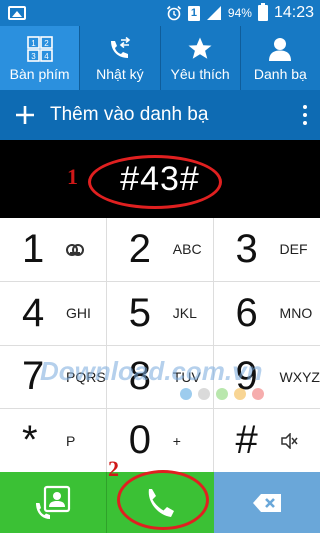 This screenshot has height=533, width=320. Describe the element at coordinates (280, 74) in the screenshot. I see `tab-label: Danh bạ` at that location.